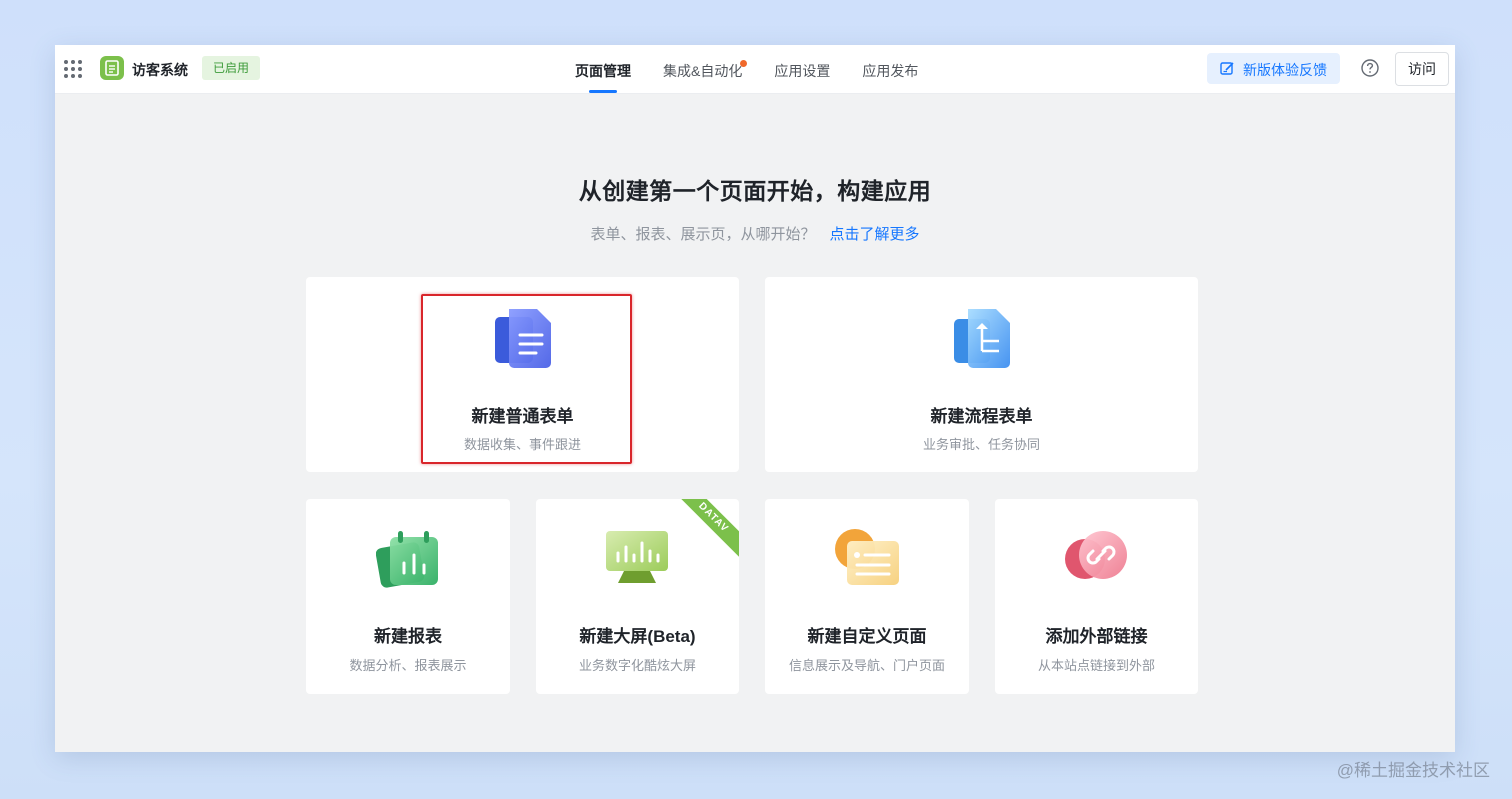  I want to click on tab-app-settings: 应用设置, so click(802, 69).